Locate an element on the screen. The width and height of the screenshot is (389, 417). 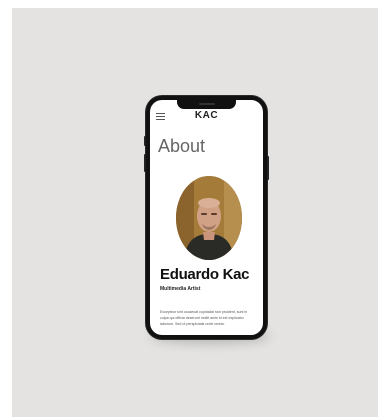
speaker-grille is located at coordinates (207, 104).